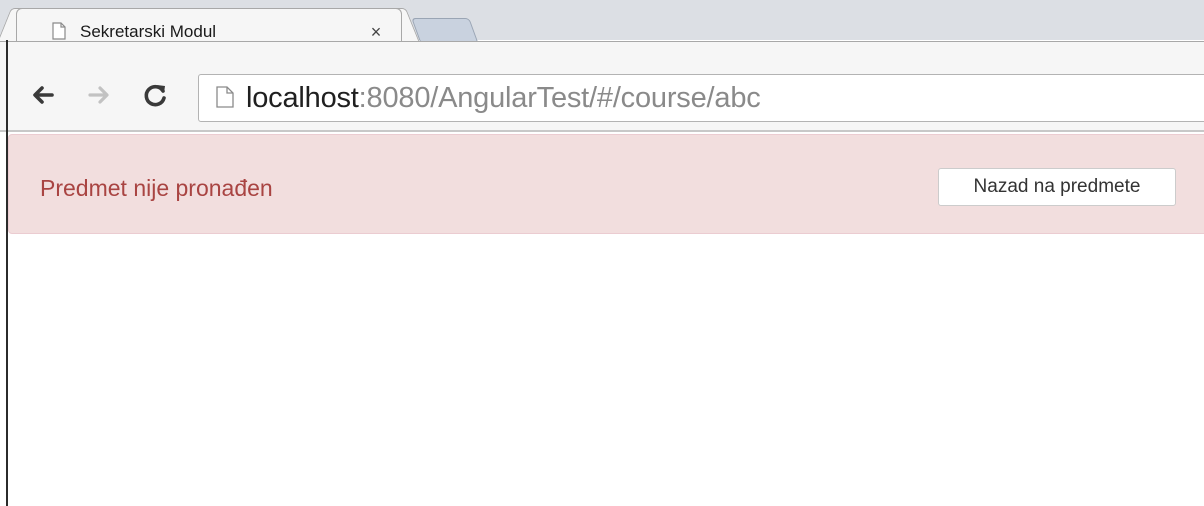 The image size is (1204, 506). I want to click on back-to-courses-button: Nazad na predmete, so click(1057, 187).